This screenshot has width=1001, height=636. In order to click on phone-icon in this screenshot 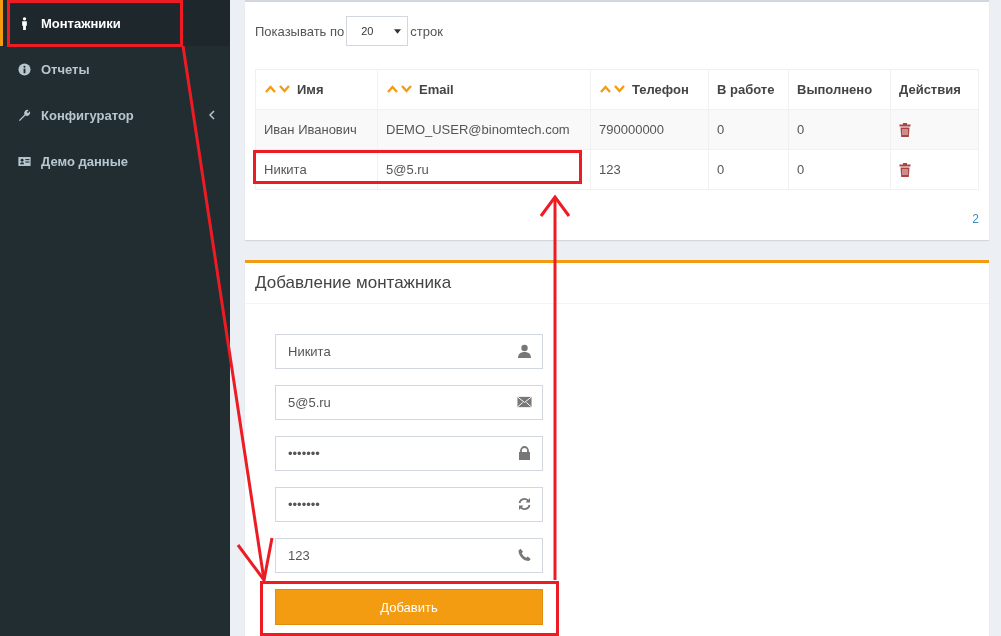, I will do `click(524, 555)`.